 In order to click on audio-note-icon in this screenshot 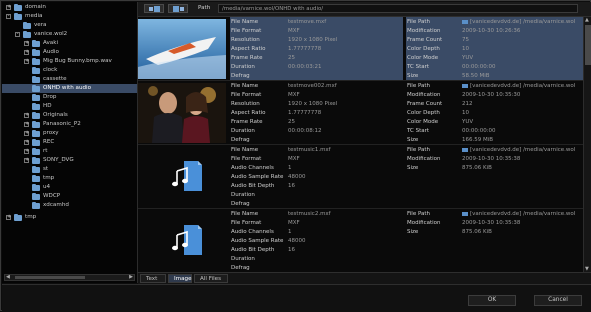, I will do `click(187, 176)`.